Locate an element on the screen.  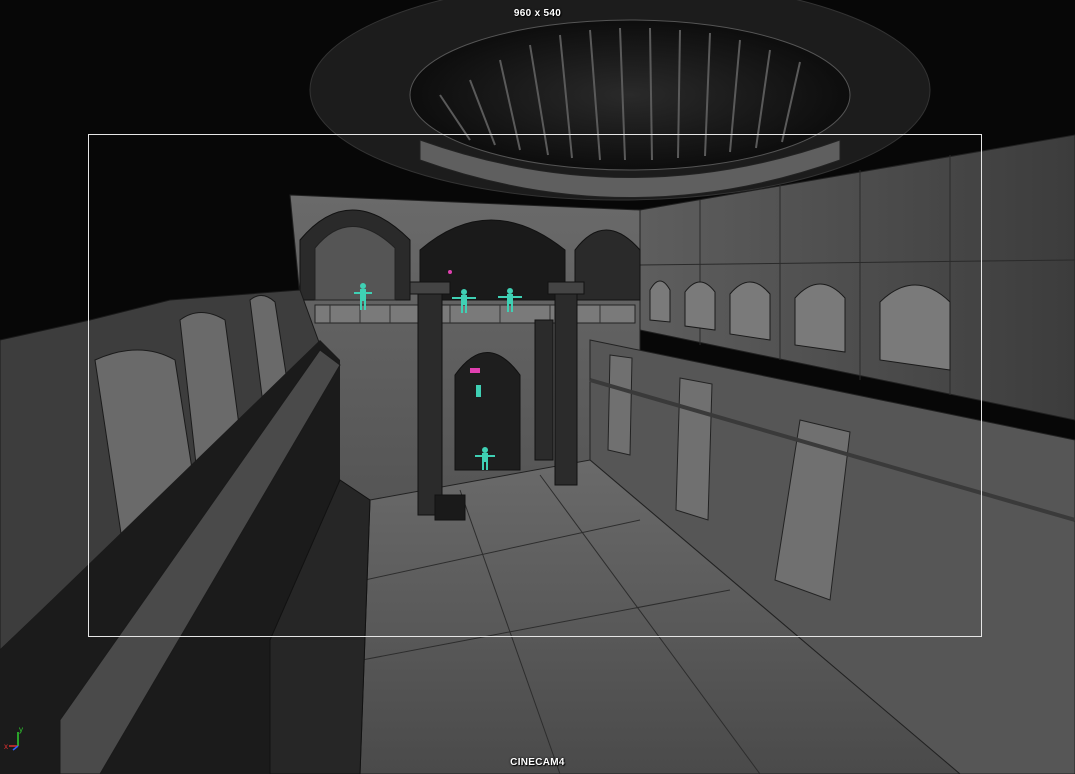
resolution-label: 960 x 540 is located at coordinates (537, 13).